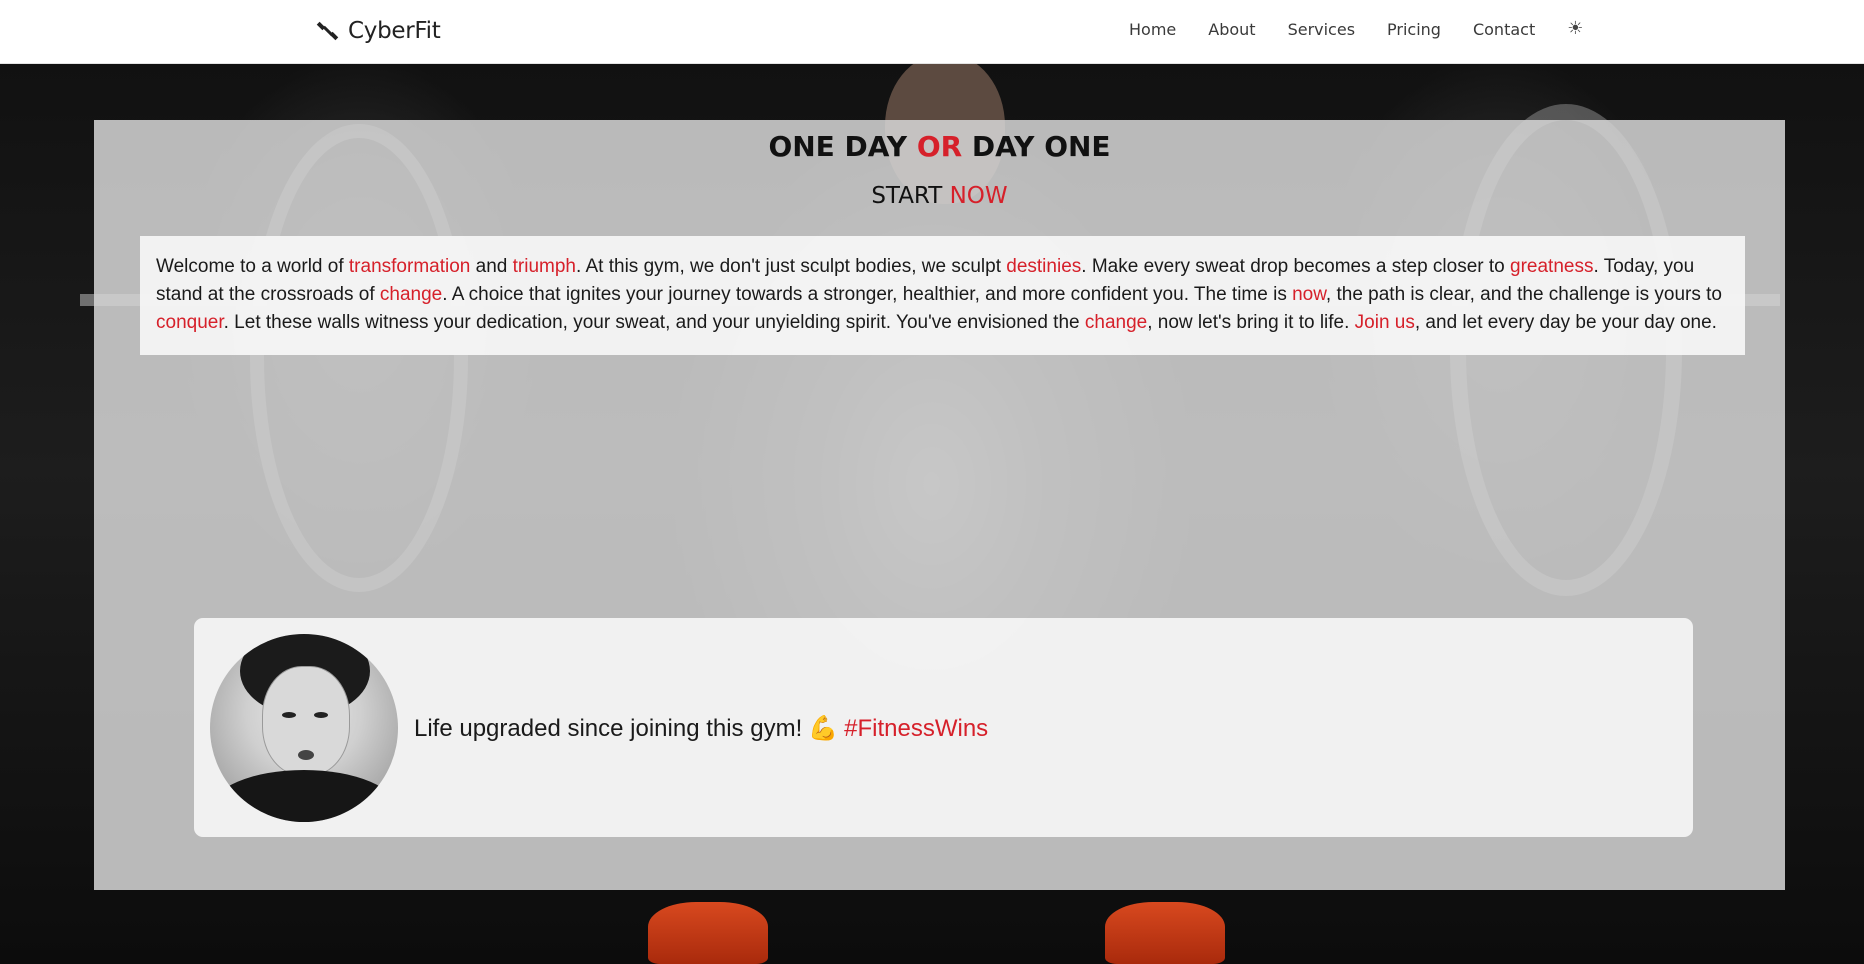  What do you see at coordinates (304, 796) in the screenshot?
I see `avatar-body` at bounding box center [304, 796].